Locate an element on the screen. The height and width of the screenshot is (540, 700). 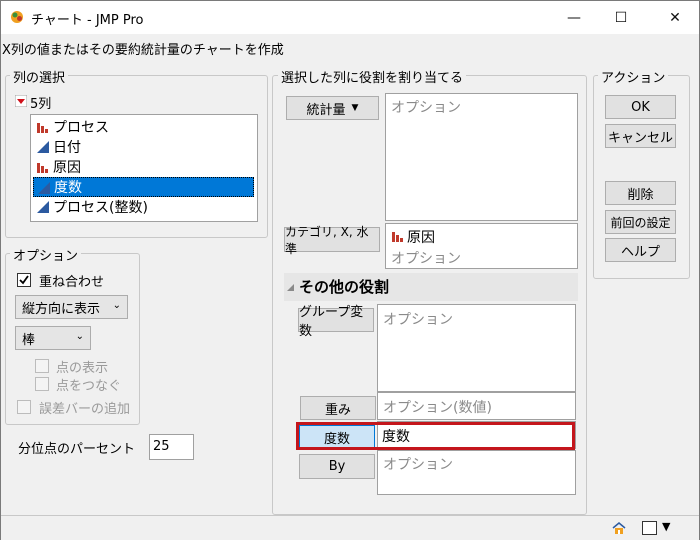
statistics-role-box: オプション is located at coordinates (481, 157).